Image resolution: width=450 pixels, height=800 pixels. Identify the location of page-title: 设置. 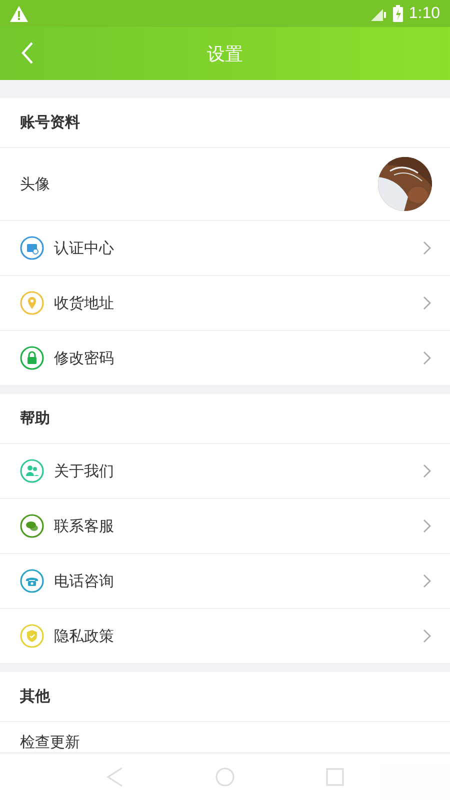
(225, 54).